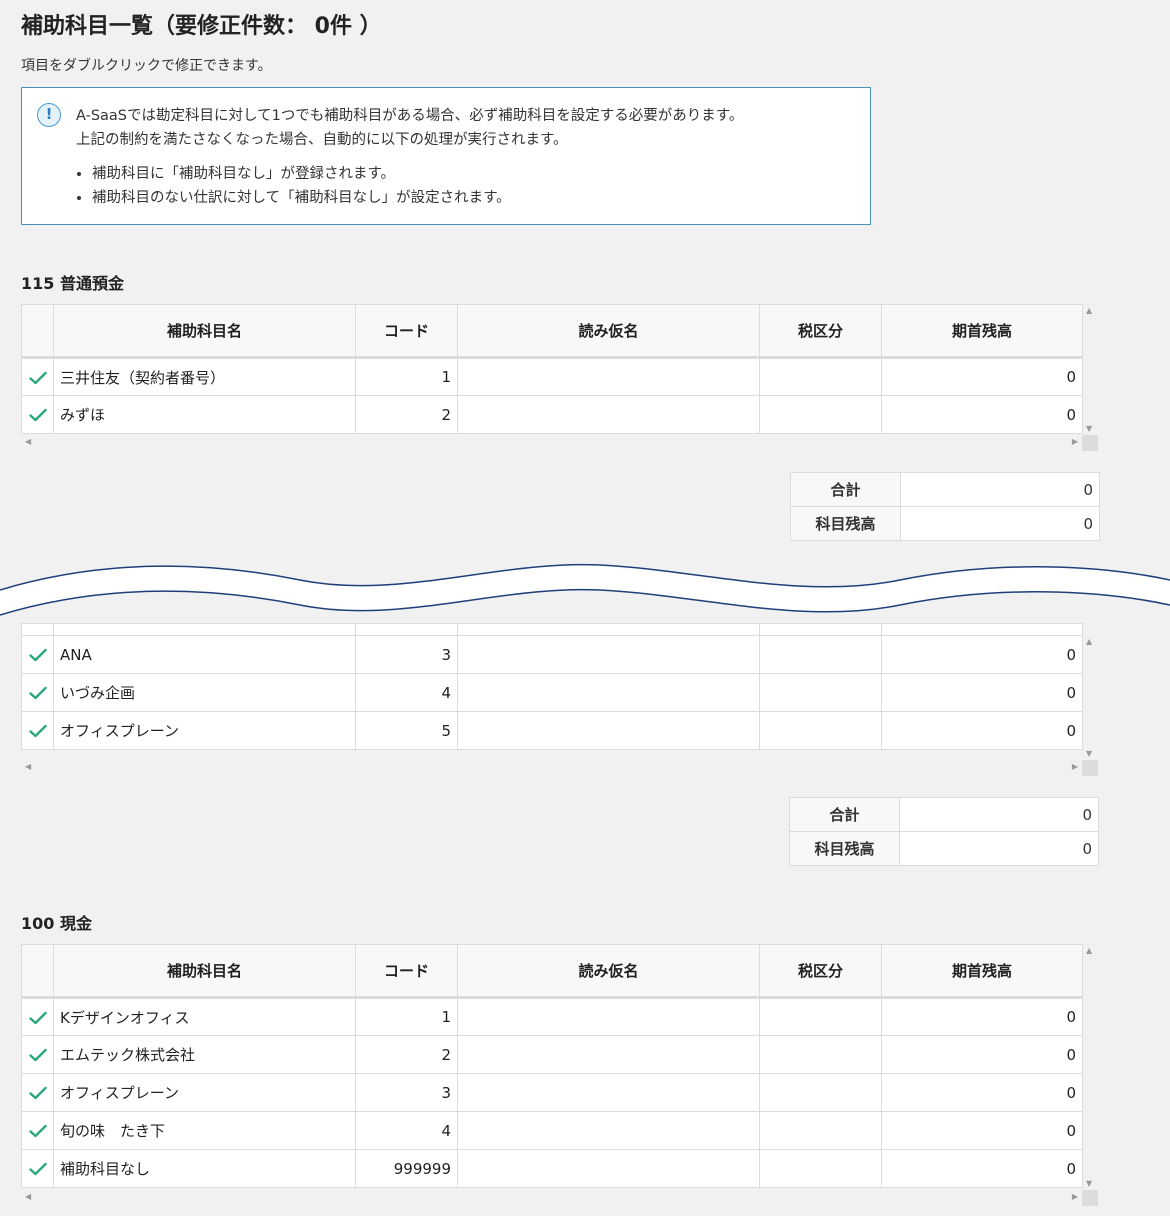  I want to click on table-row: 三井住友（契約者番号） 1 0, so click(552, 376).